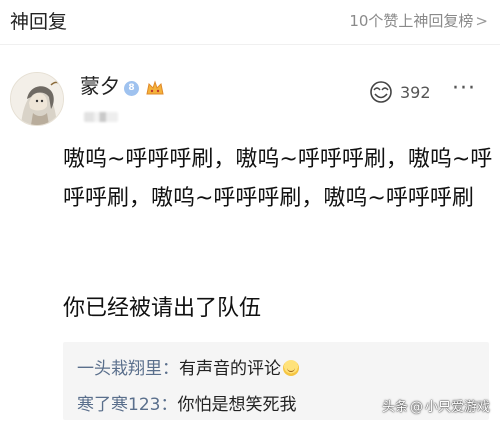 Image resolution: width=500 pixels, height=425 pixels. I want to click on watermark-at: @, so click(416, 407).